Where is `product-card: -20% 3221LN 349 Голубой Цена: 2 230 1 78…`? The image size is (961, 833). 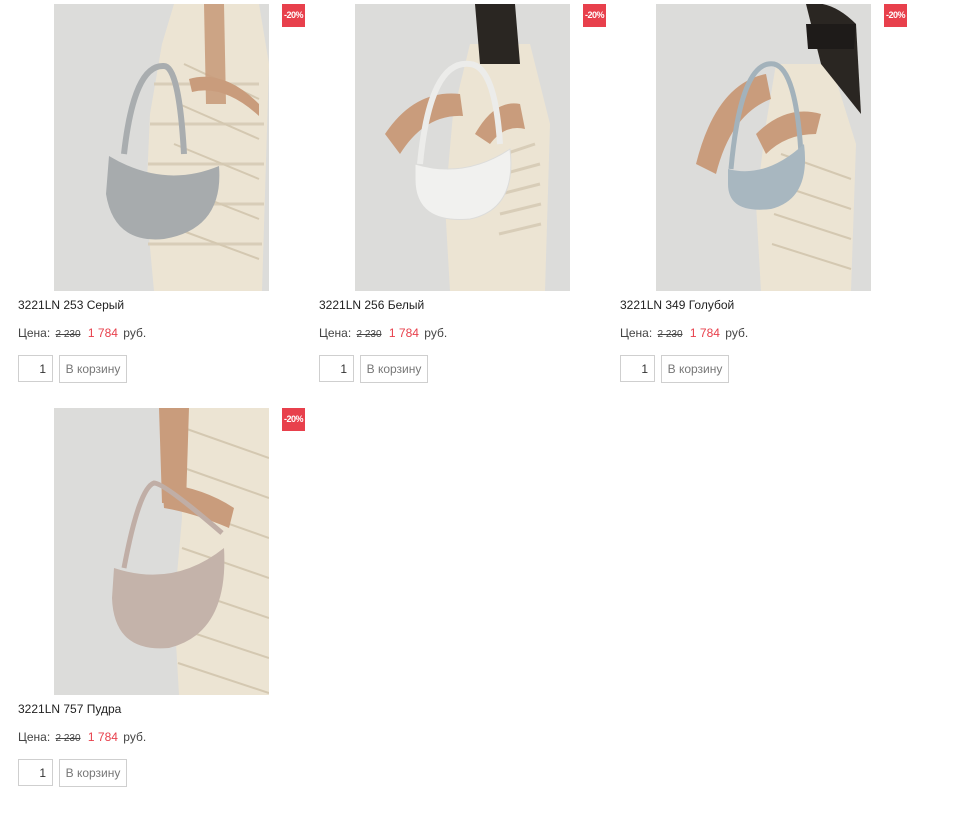
product-card: -20% 3221LN 349 Голубой Цена: 2 230 1 78… is located at coordinates (770, 197).